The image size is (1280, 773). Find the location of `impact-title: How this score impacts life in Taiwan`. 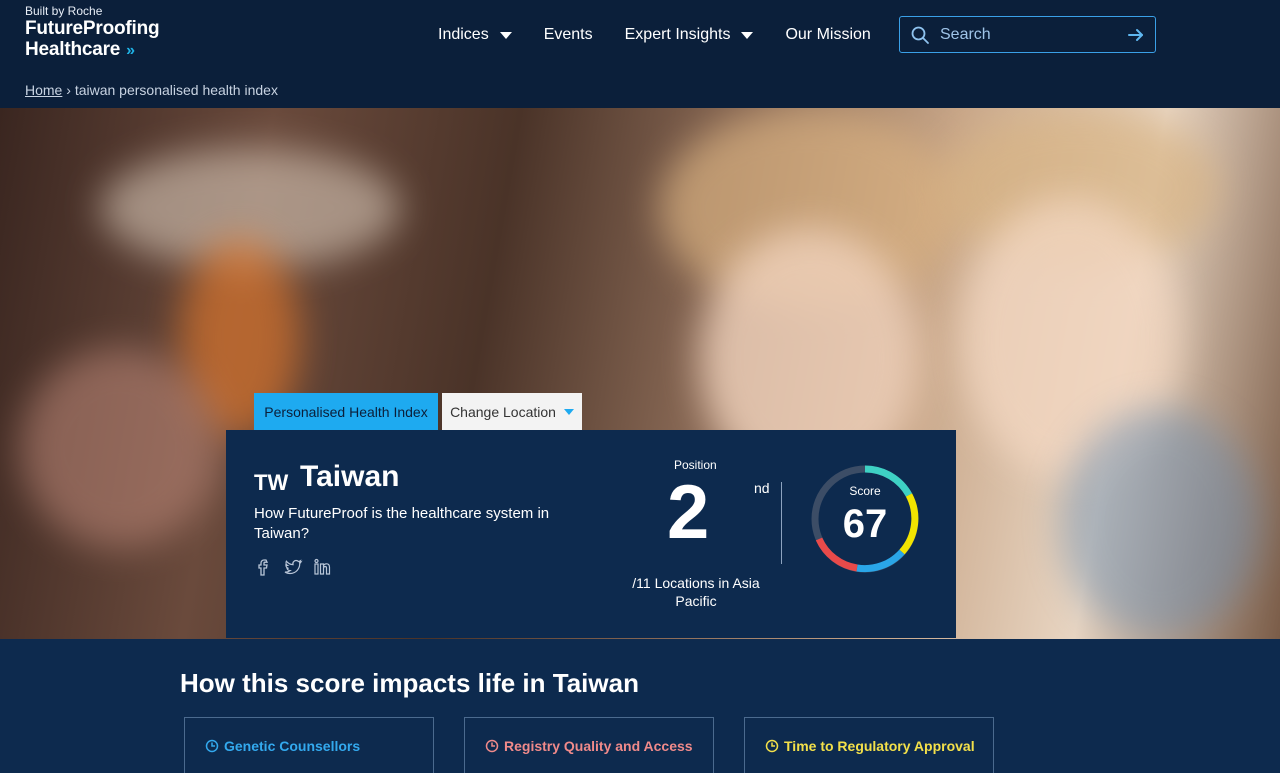

impact-title: How this score impacts life in Taiwan is located at coordinates (409, 683).